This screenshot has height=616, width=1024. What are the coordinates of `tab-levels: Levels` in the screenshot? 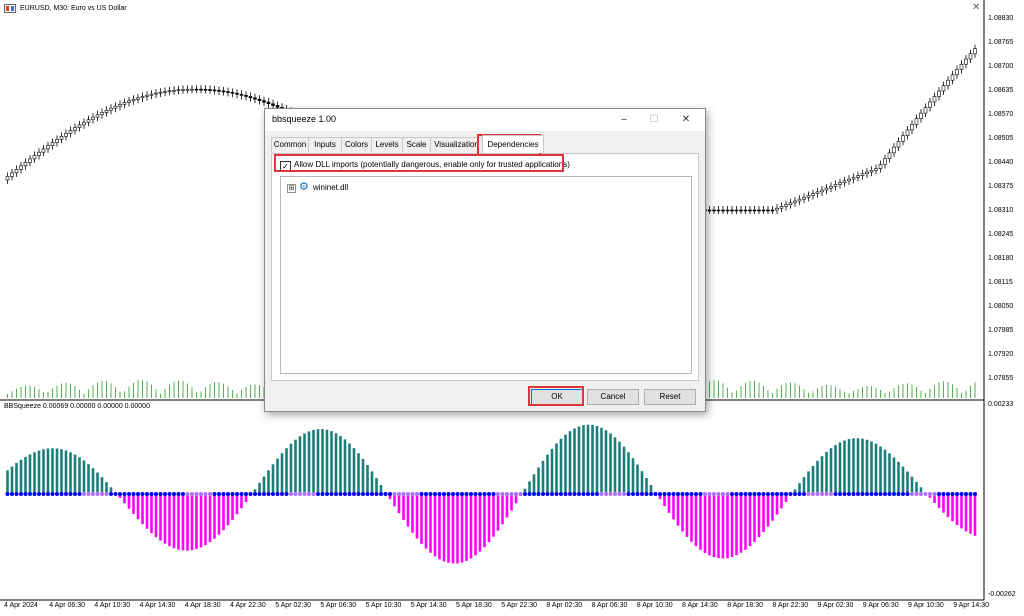 It's located at (387, 144).